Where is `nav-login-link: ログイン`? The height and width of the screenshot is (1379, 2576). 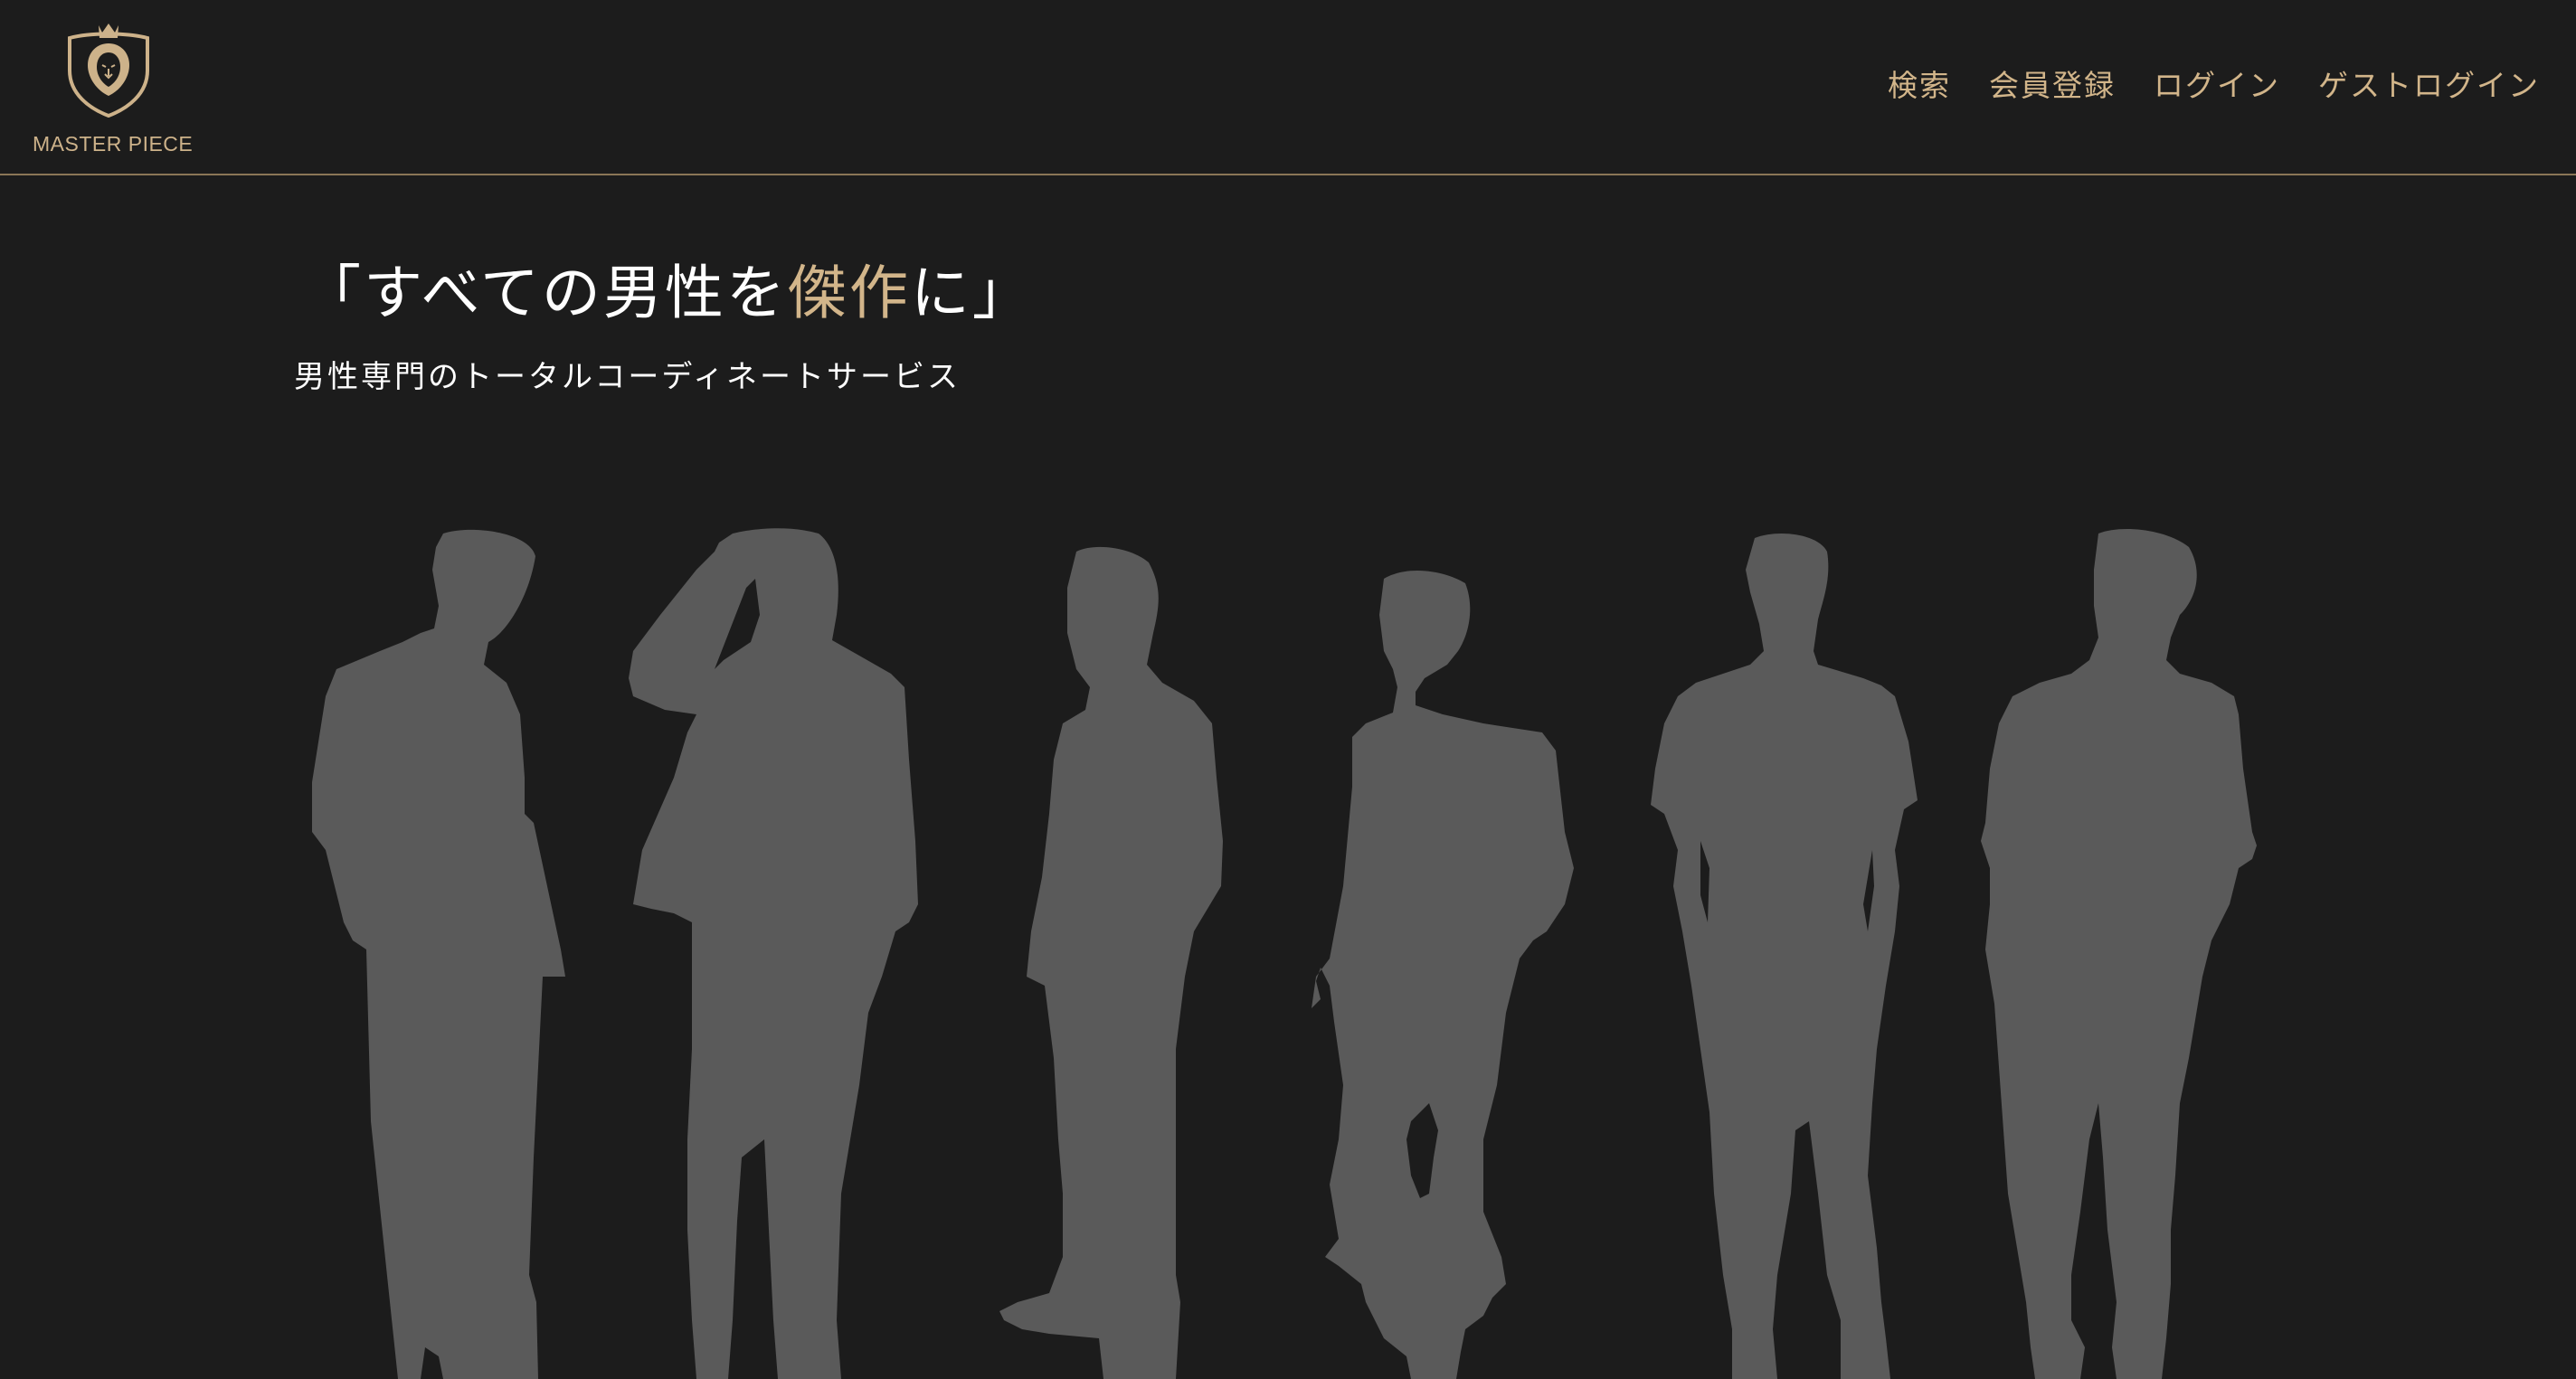
nav-login-link: ログイン is located at coordinates (2217, 86).